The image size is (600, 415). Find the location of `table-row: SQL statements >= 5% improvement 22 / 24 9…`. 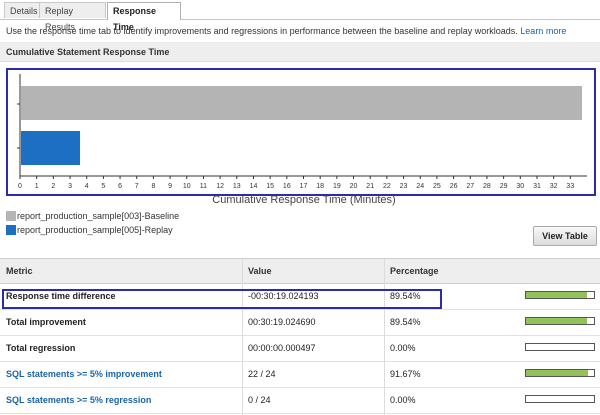

table-row: SQL statements >= 5% improvement 22 / 24 9… is located at coordinates (300, 375).